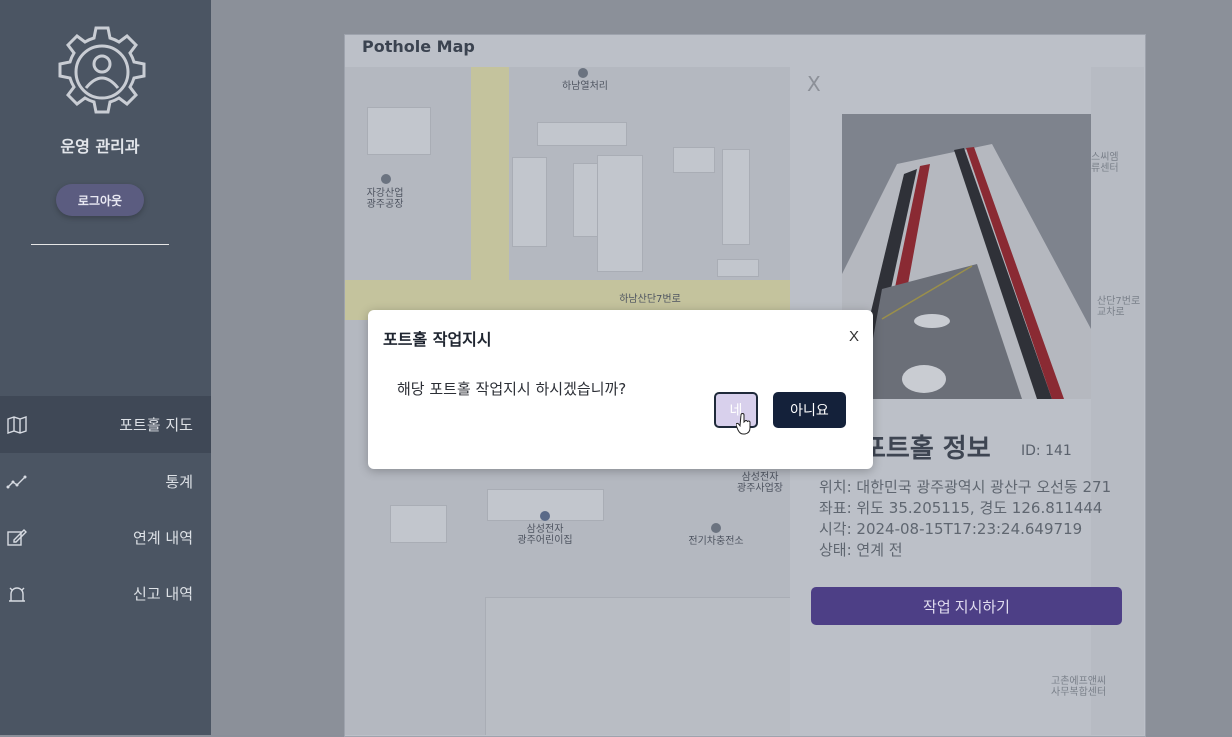  Describe the element at coordinates (163, 538) in the screenshot. I see `sidebar-item-label: 연계 내역` at that location.